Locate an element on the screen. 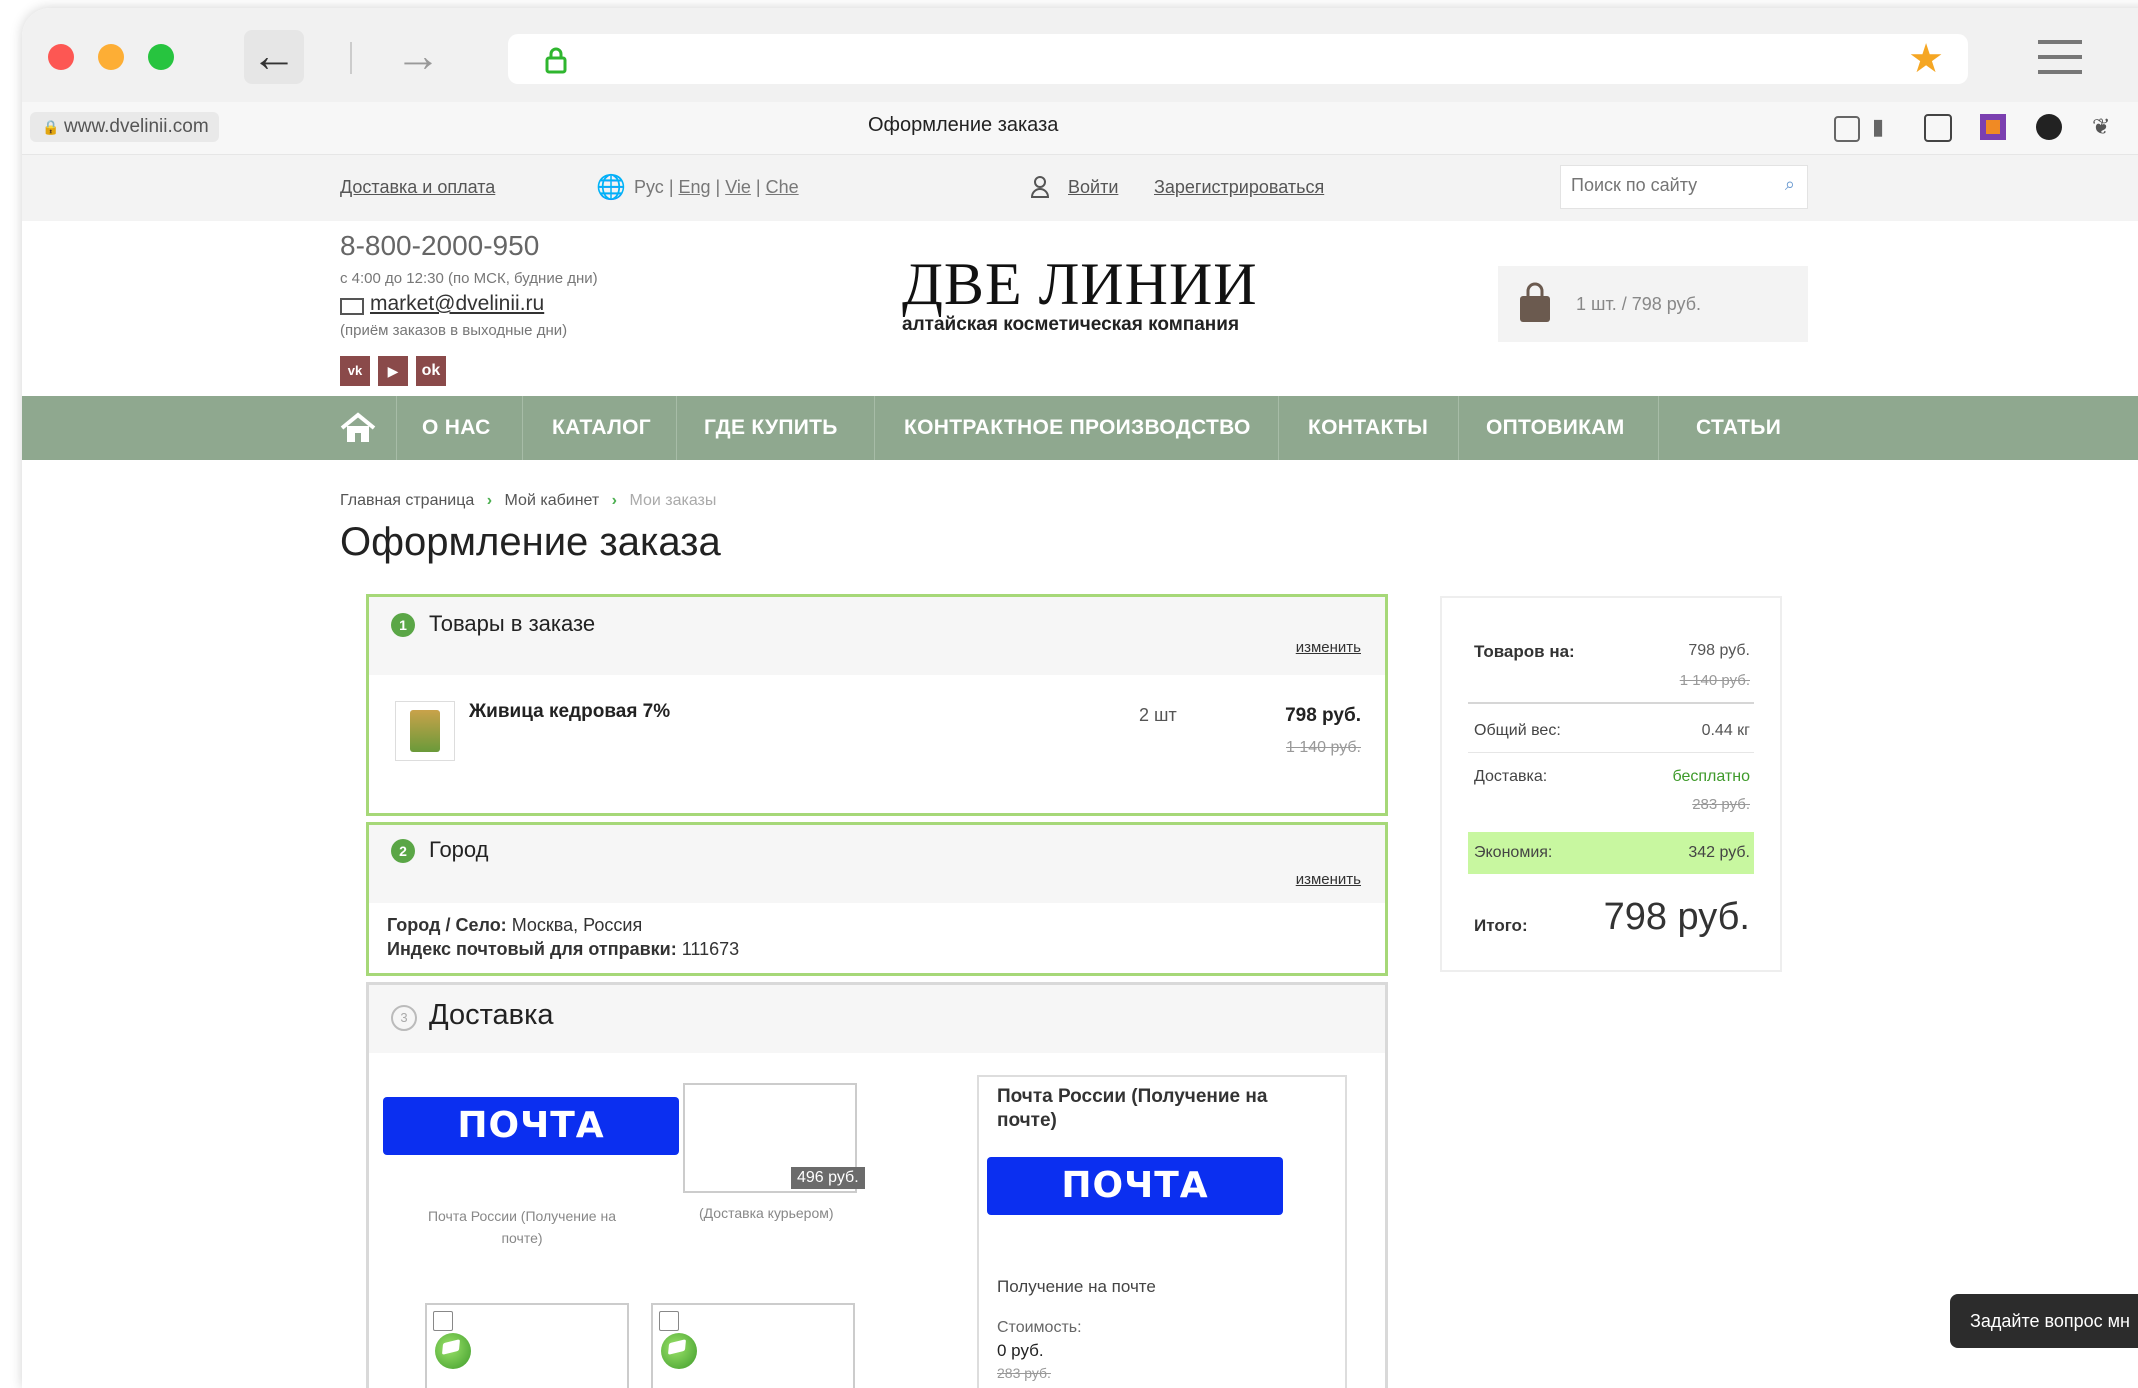  delivery-cost-label: Стоимость: is located at coordinates (1039, 1327).